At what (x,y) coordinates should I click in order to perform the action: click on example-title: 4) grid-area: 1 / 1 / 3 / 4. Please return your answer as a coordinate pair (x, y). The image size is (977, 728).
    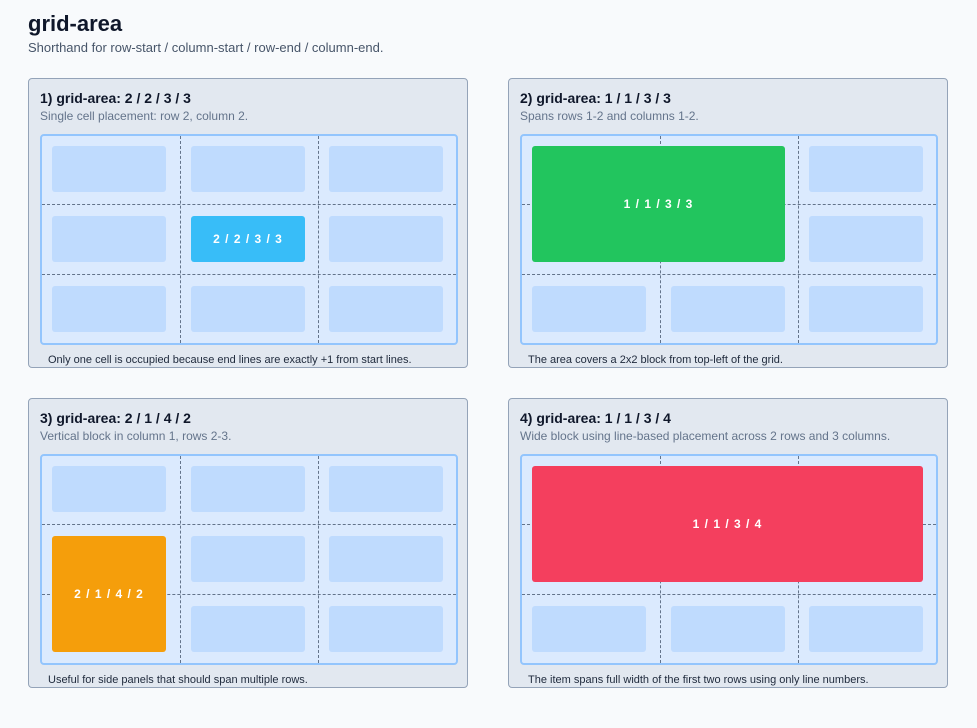
    Looking at the image, I should click on (595, 418).